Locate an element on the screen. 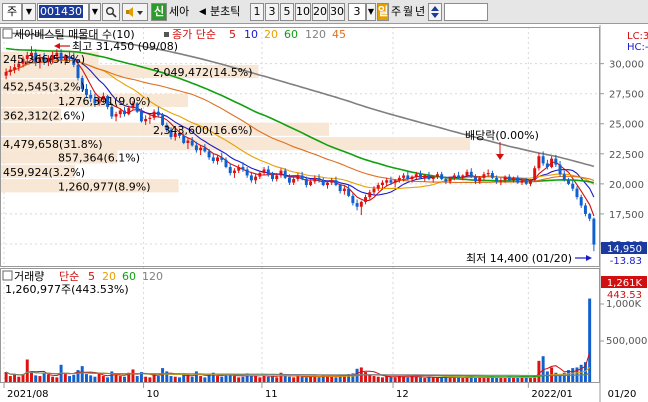 This screenshot has width=648, height=402. stock-code-input: 001430 is located at coordinates (63, 12).